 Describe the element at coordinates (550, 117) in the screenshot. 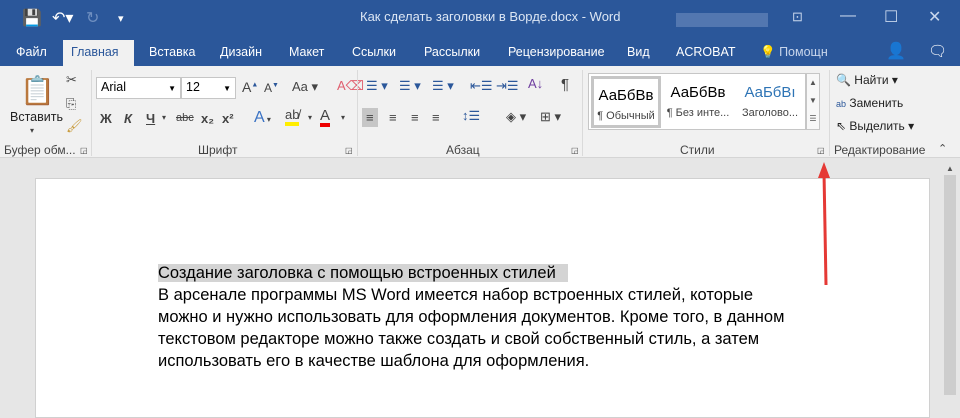

I see `borders-icon: ⊞ ▾` at that location.